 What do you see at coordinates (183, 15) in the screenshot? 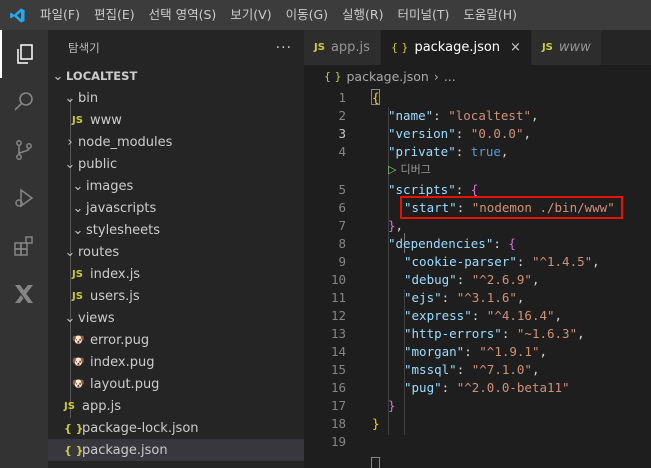
I see `menu-selection: 선택 영역(S)` at bounding box center [183, 15].